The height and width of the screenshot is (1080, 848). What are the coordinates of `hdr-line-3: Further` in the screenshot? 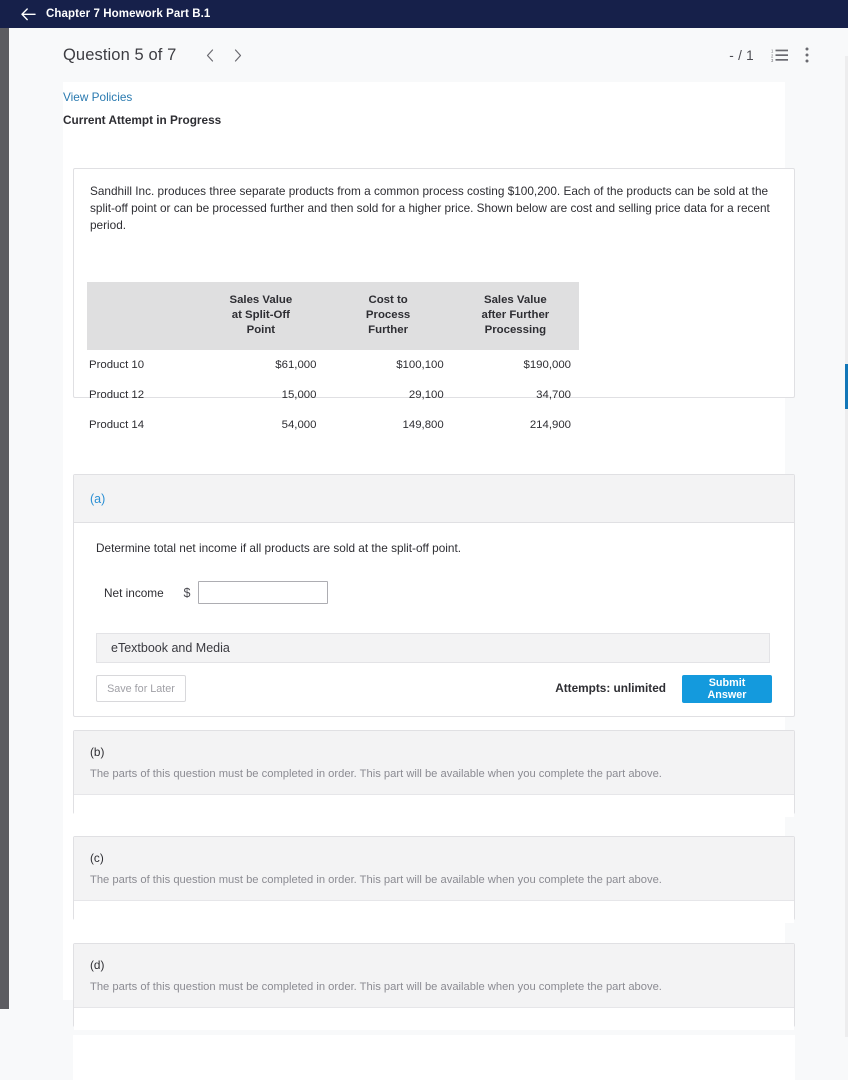 It's located at (388, 330).